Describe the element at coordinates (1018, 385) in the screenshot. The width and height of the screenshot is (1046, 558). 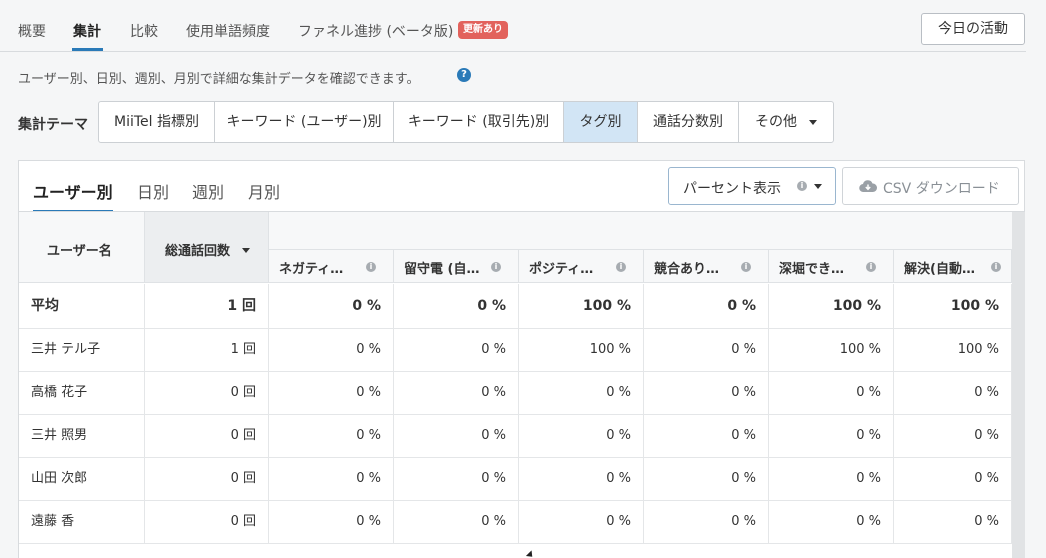
I see `scrollbar` at that location.